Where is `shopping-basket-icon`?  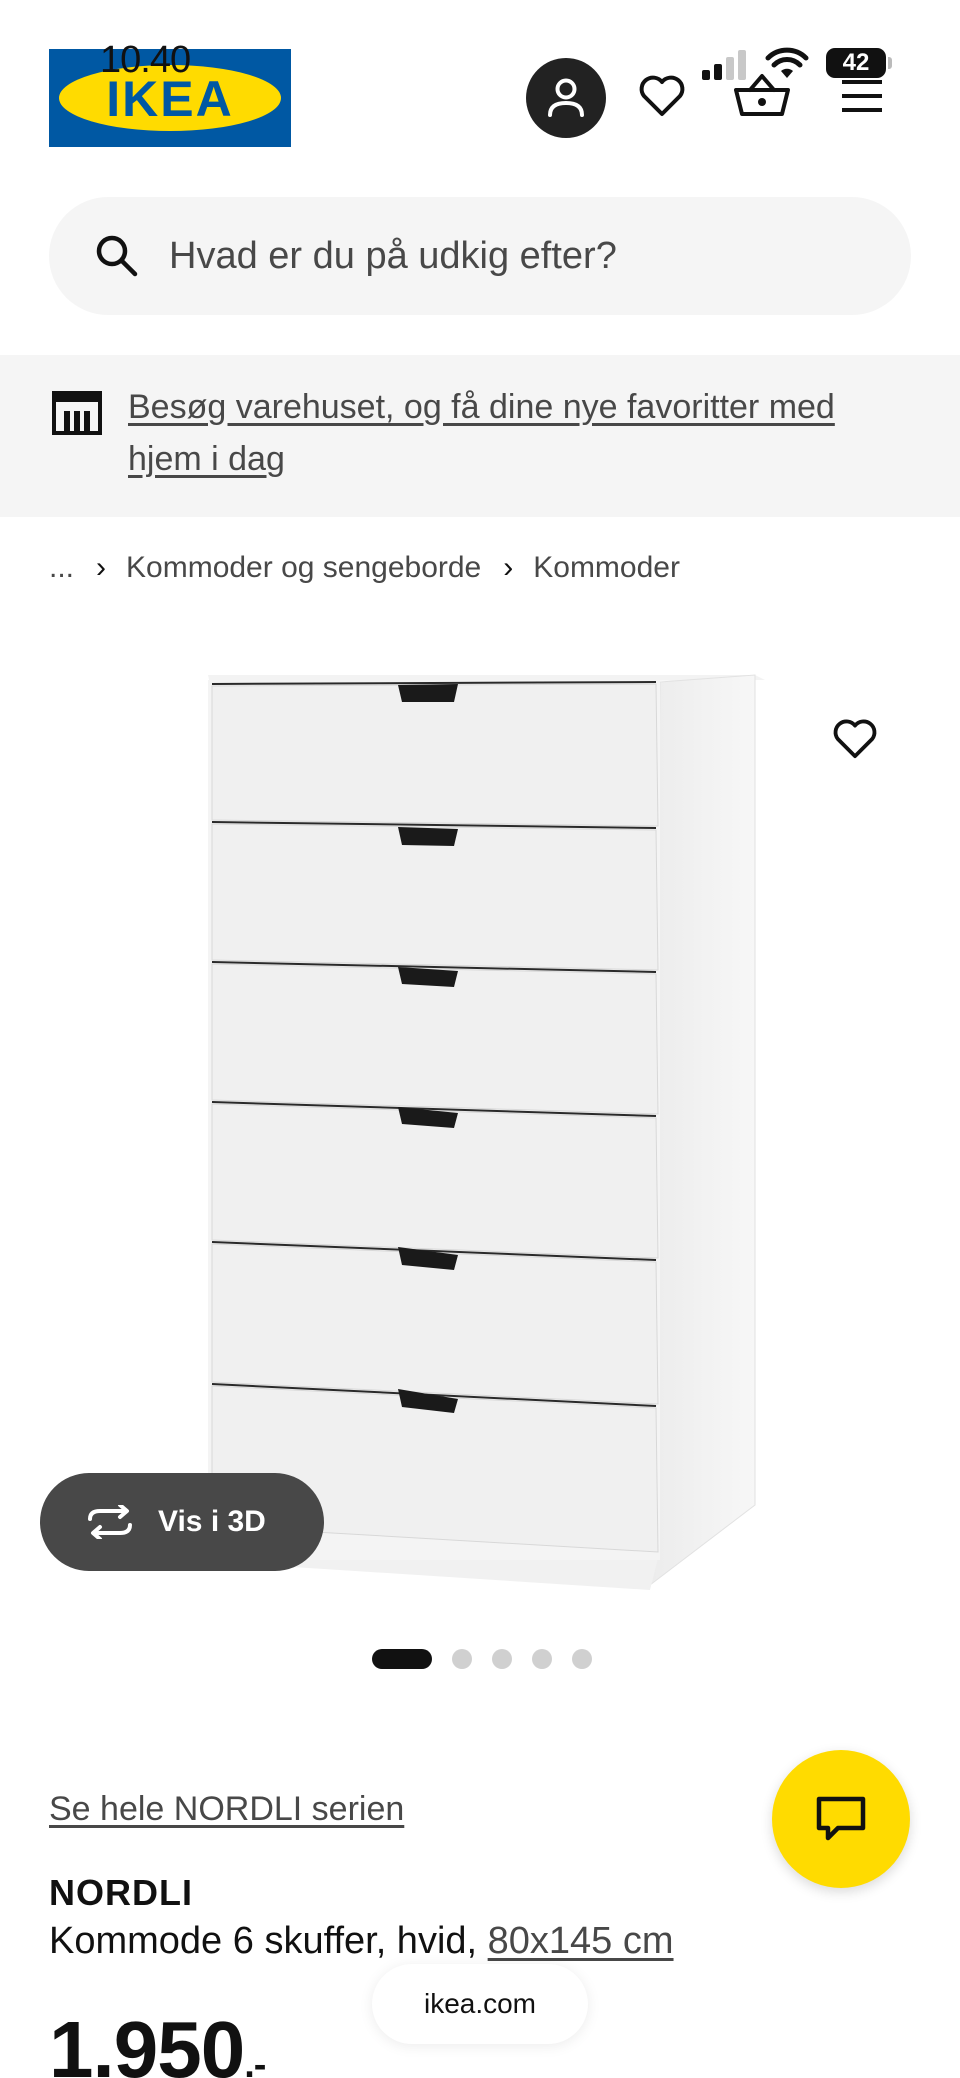 shopping-basket-icon is located at coordinates (762, 95).